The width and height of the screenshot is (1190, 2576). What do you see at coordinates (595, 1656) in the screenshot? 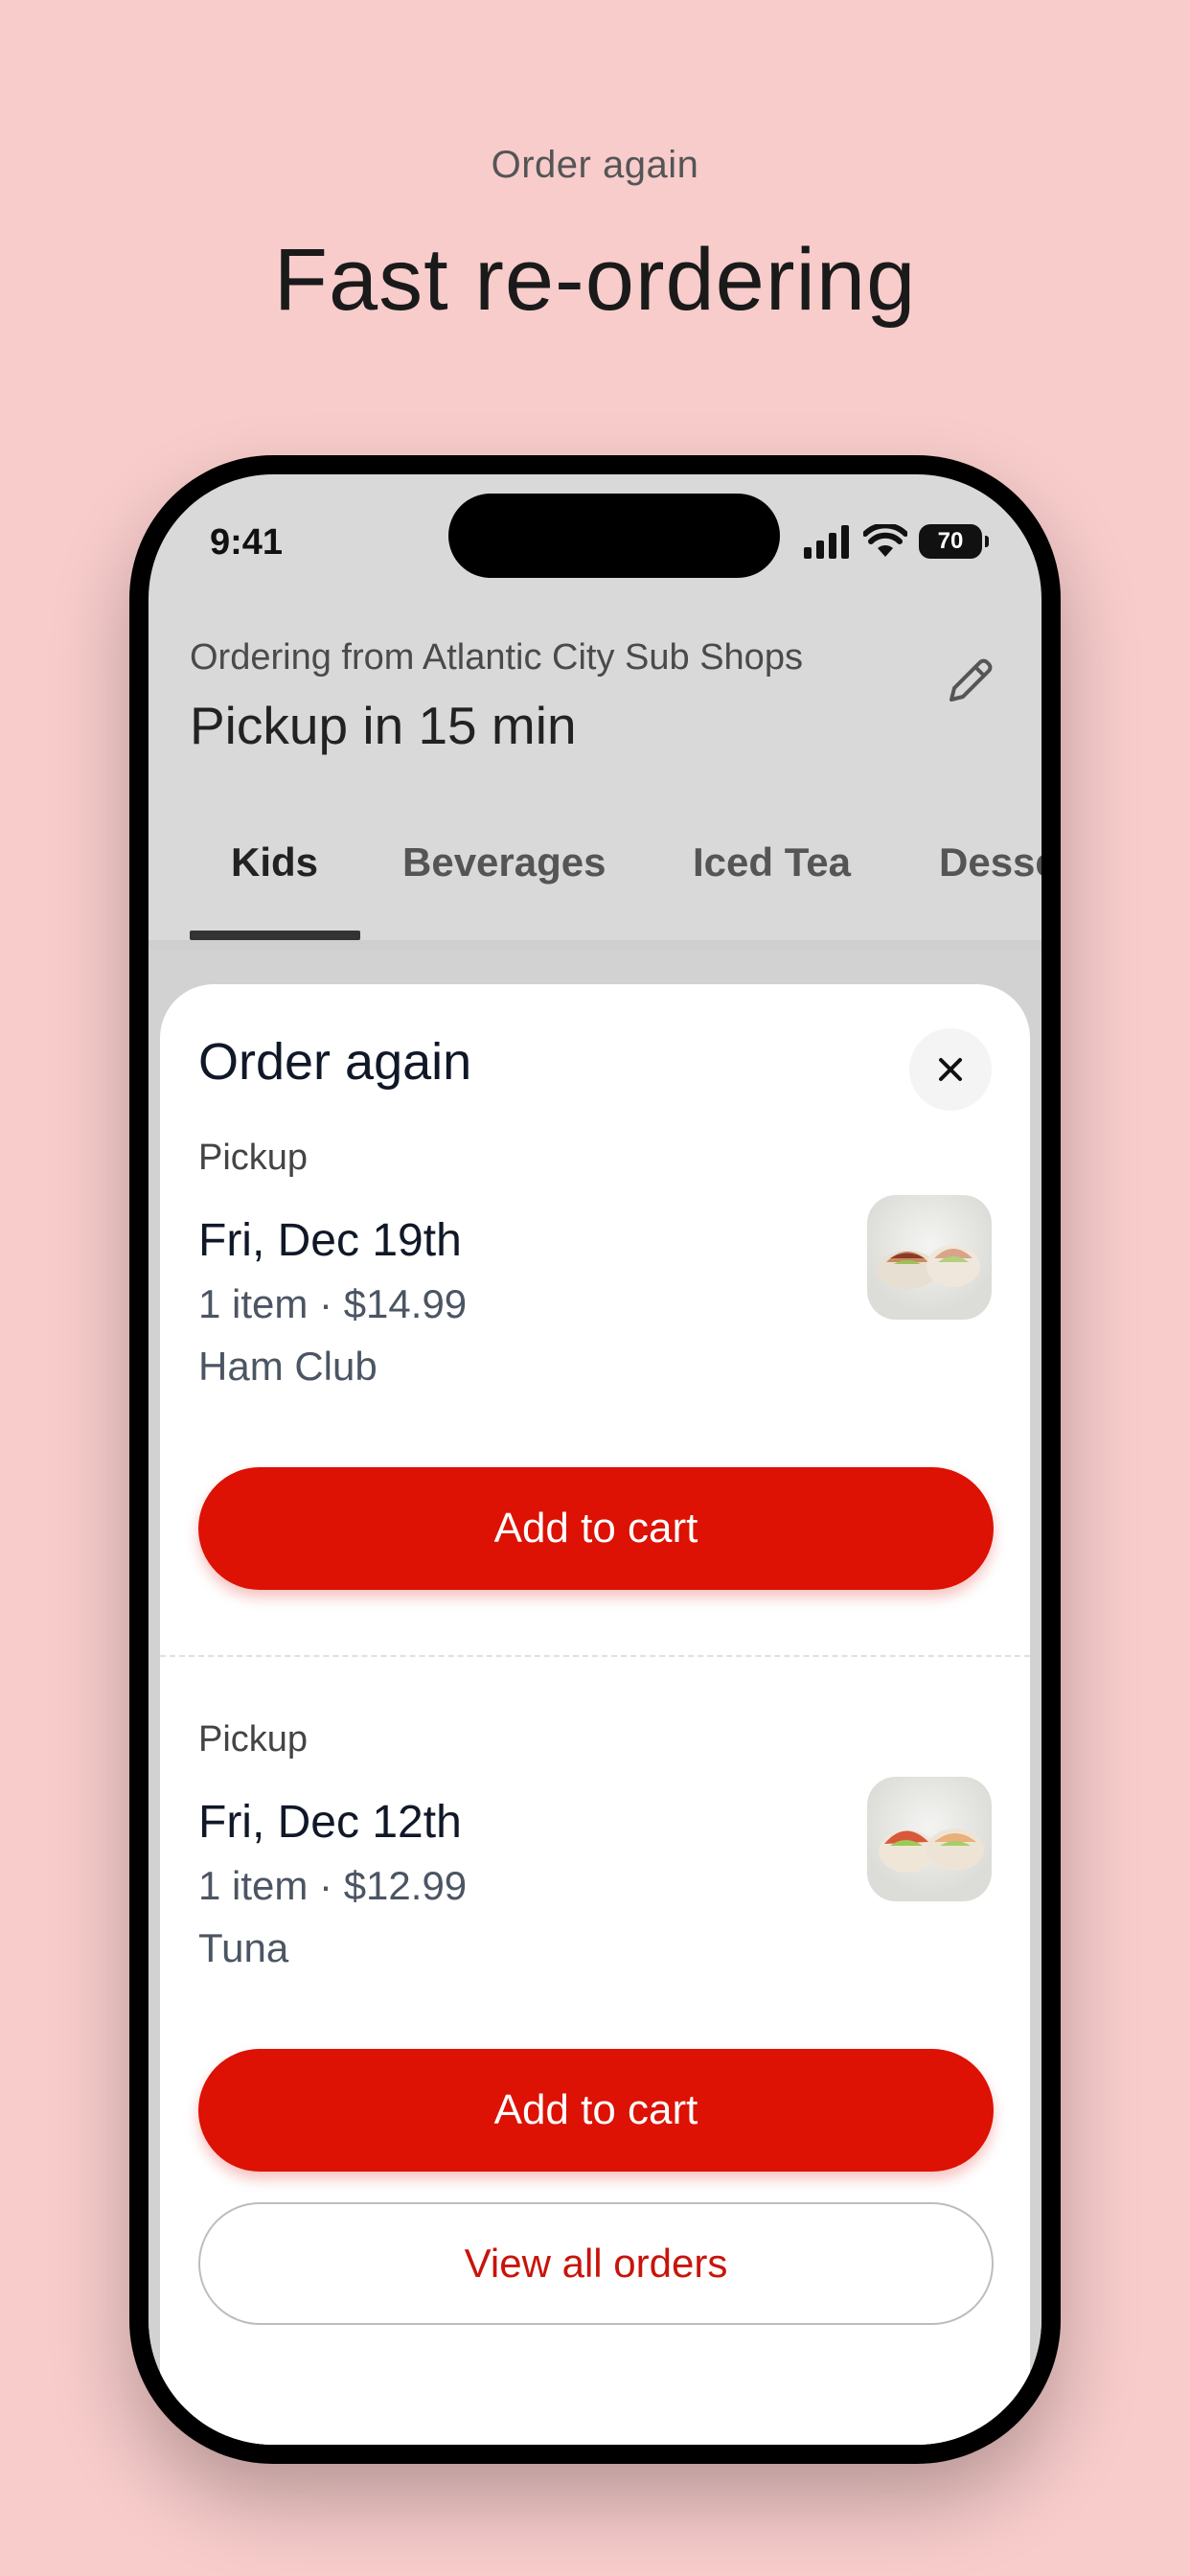
I see `order-divider` at bounding box center [595, 1656].